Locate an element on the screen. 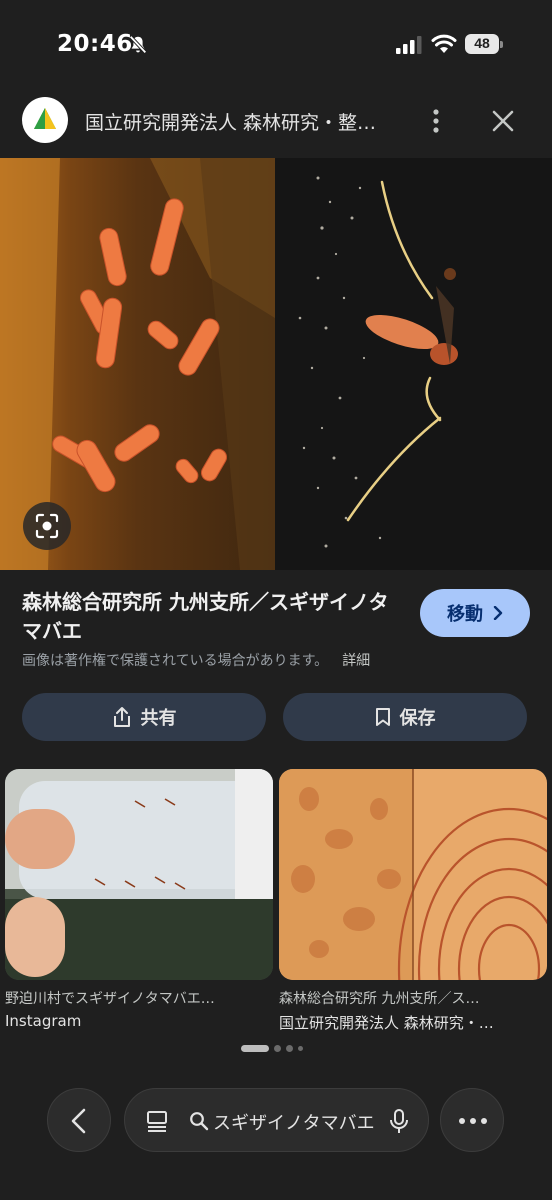 This screenshot has width=552, height=1200. search-icon is located at coordinates (199, 1121).